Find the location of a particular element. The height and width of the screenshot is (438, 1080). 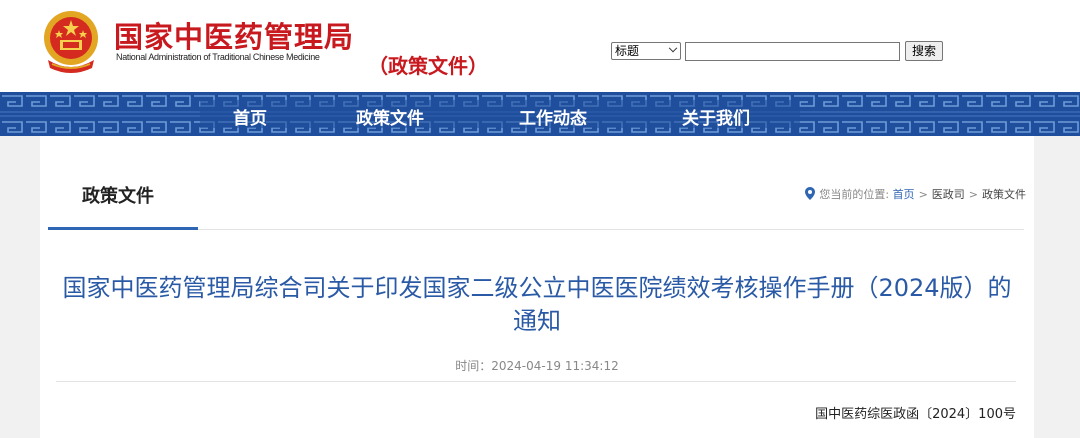

article-publish-time: 时间：2024-04-19 11:34:12 is located at coordinates (537, 366).